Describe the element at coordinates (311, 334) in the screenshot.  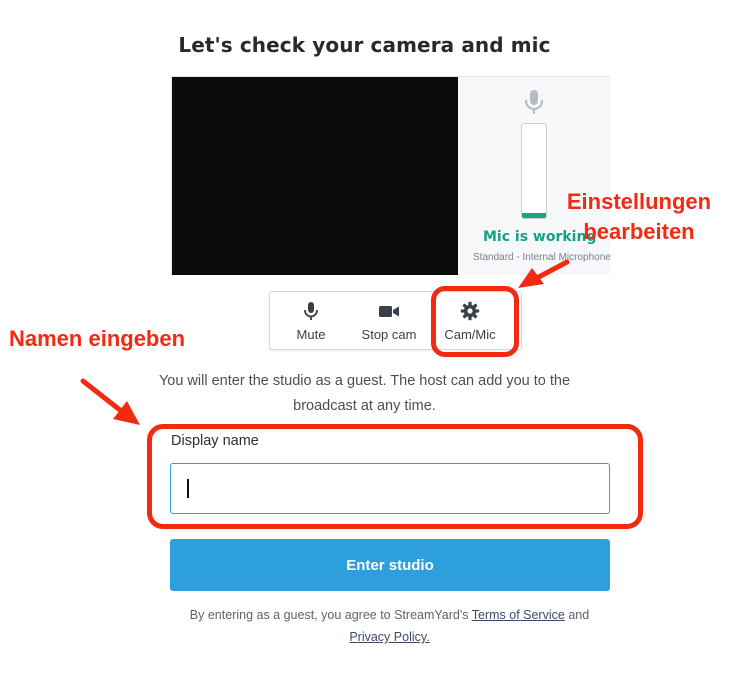
I see `mute-label: Mute` at that location.